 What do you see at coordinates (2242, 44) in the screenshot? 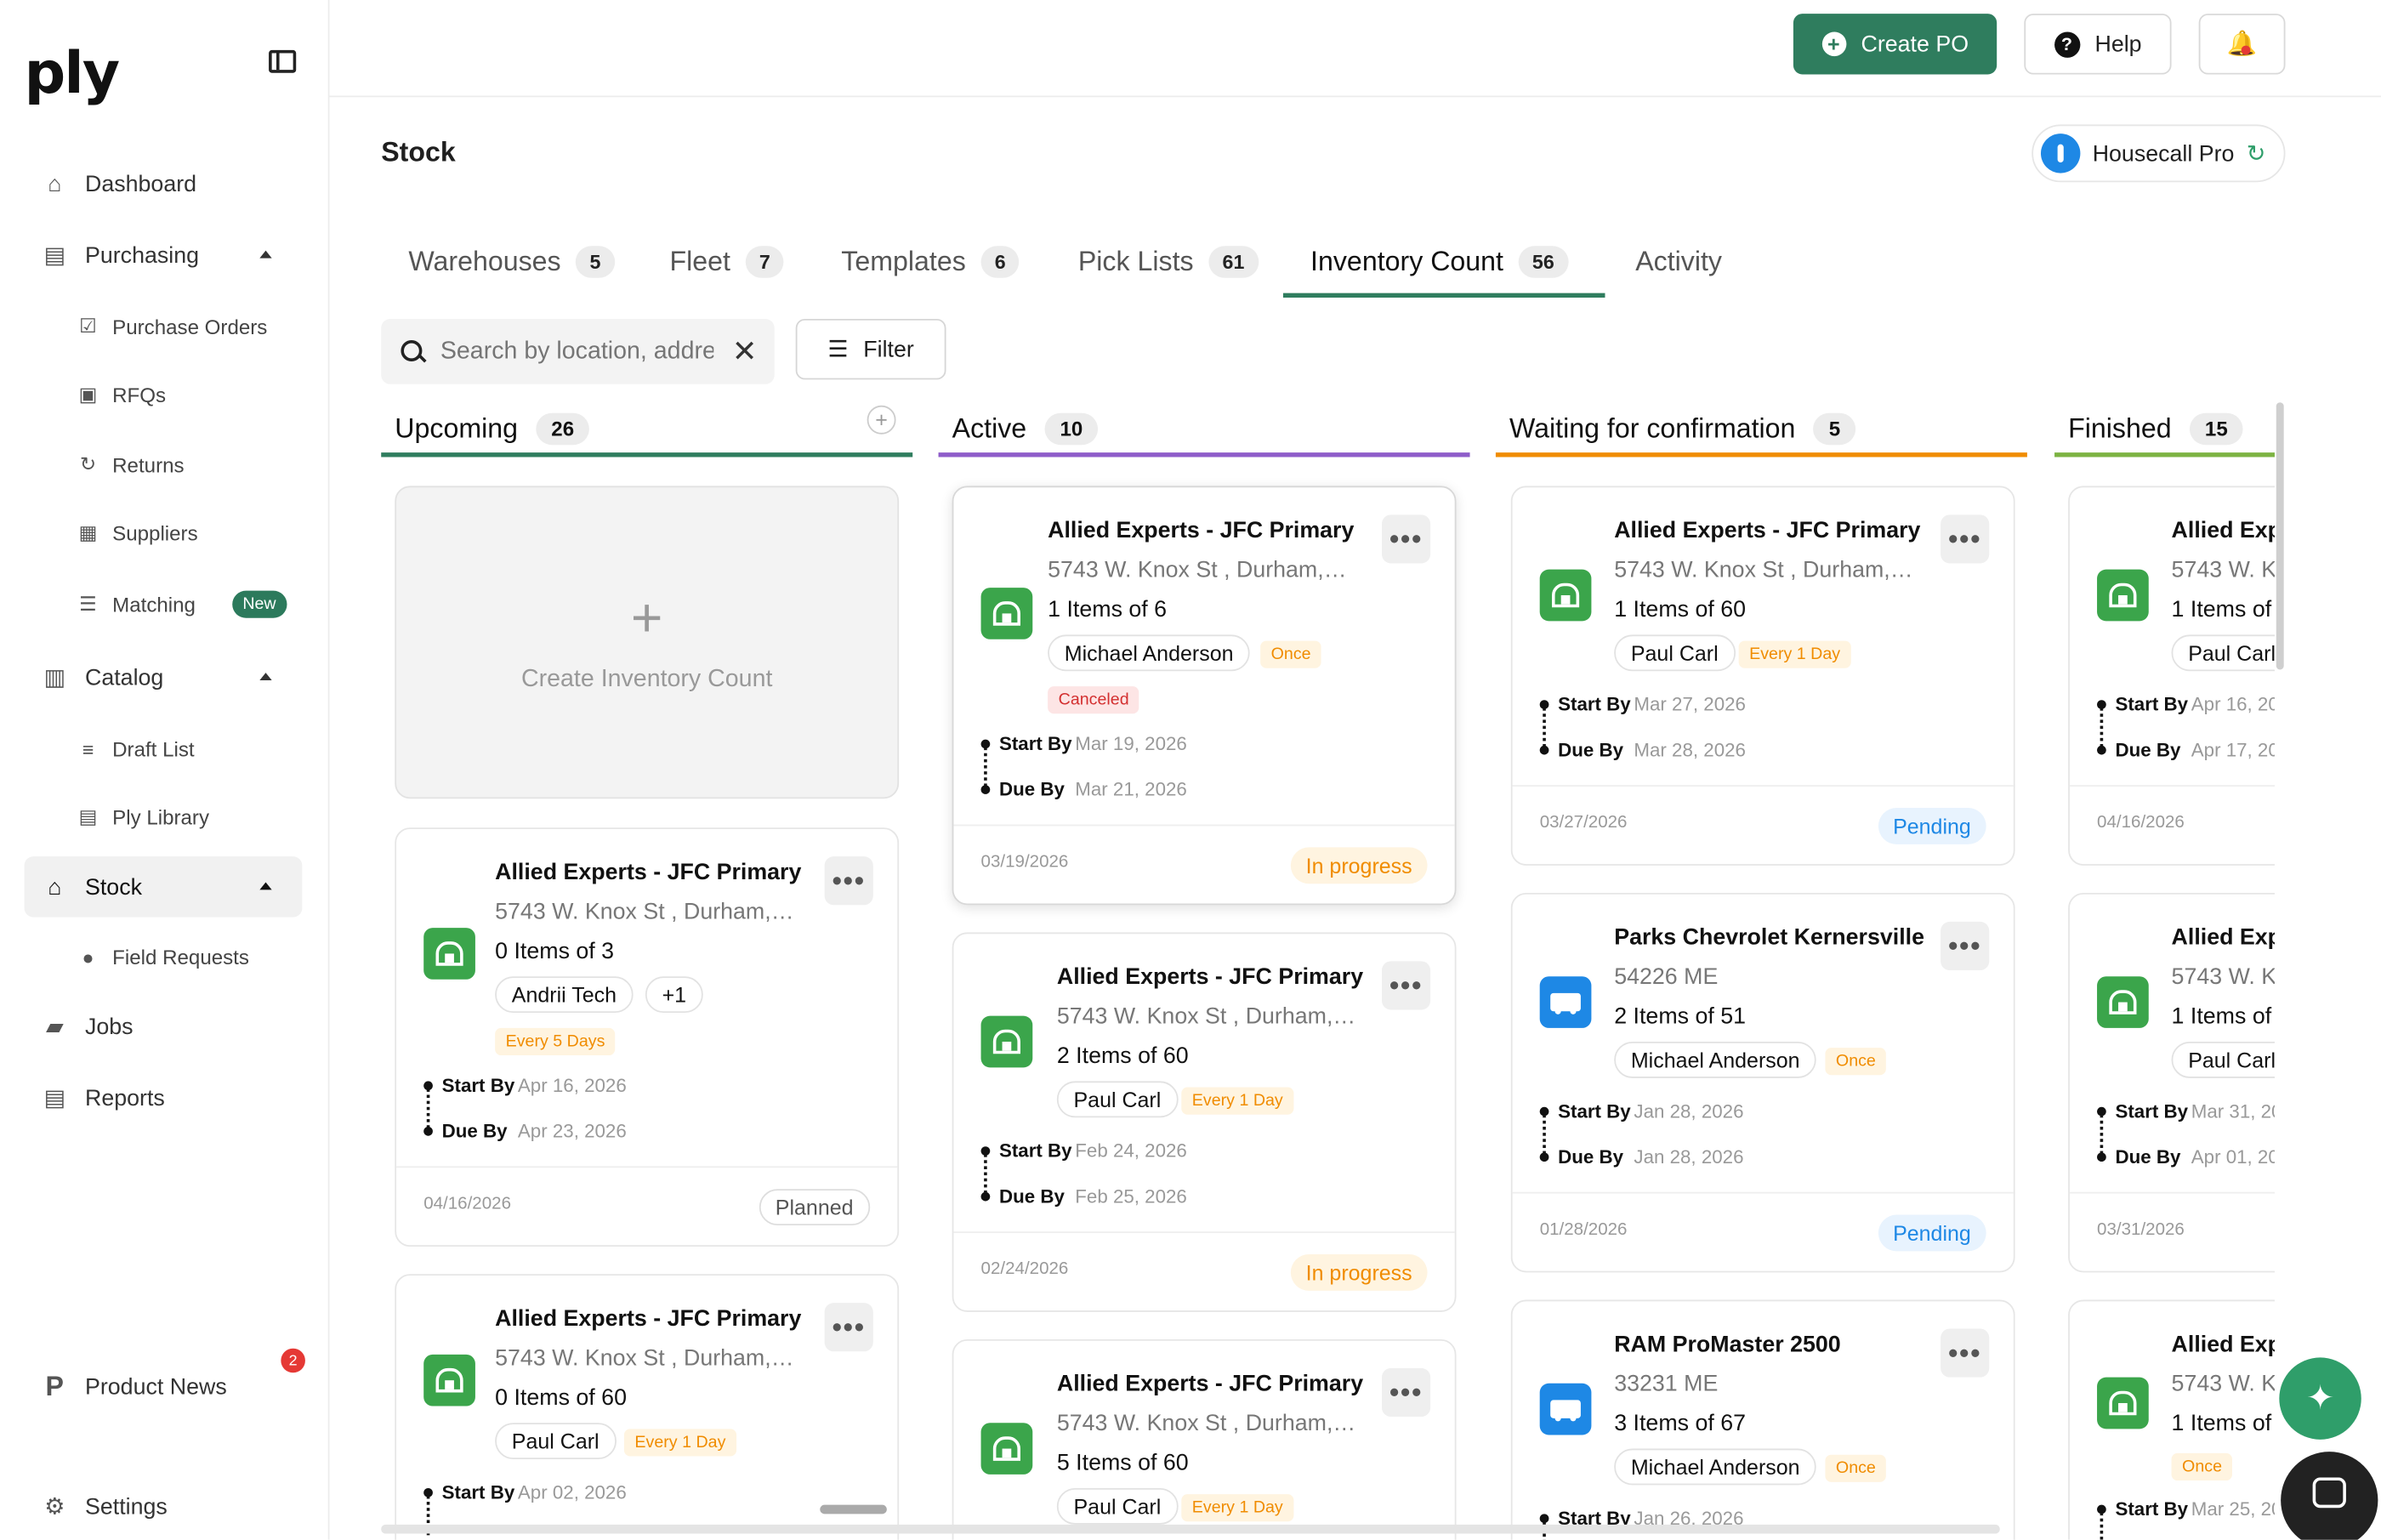
I see `notifications-button: 🔔` at bounding box center [2242, 44].